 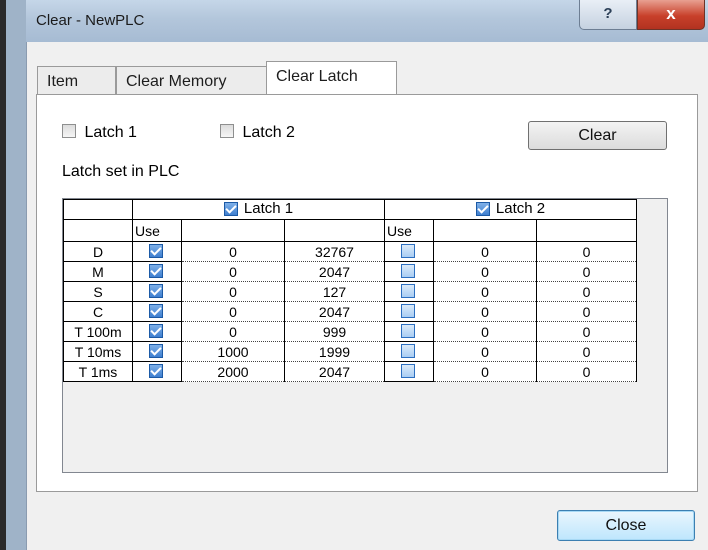 I want to click on device-name-cell: T 100m, so click(x=98, y=331).